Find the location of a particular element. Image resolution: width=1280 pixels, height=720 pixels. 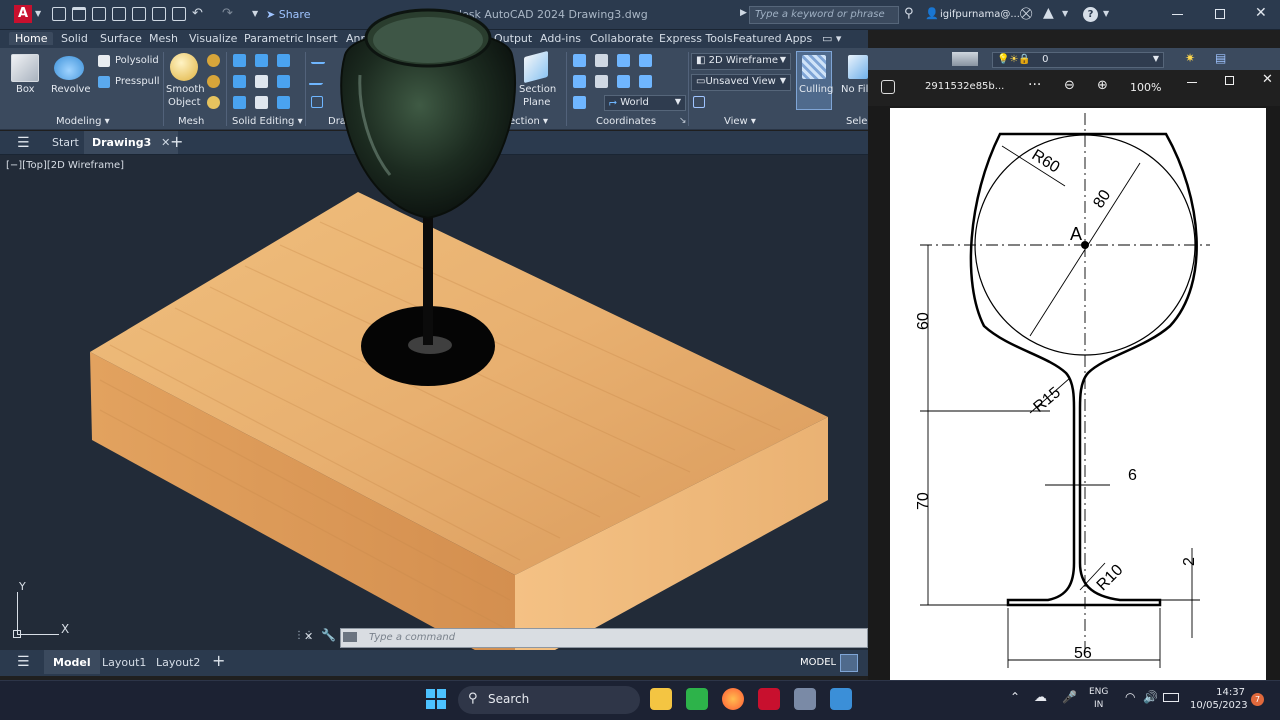

ucs-x-axis-icon is located at coordinates (38, 634).